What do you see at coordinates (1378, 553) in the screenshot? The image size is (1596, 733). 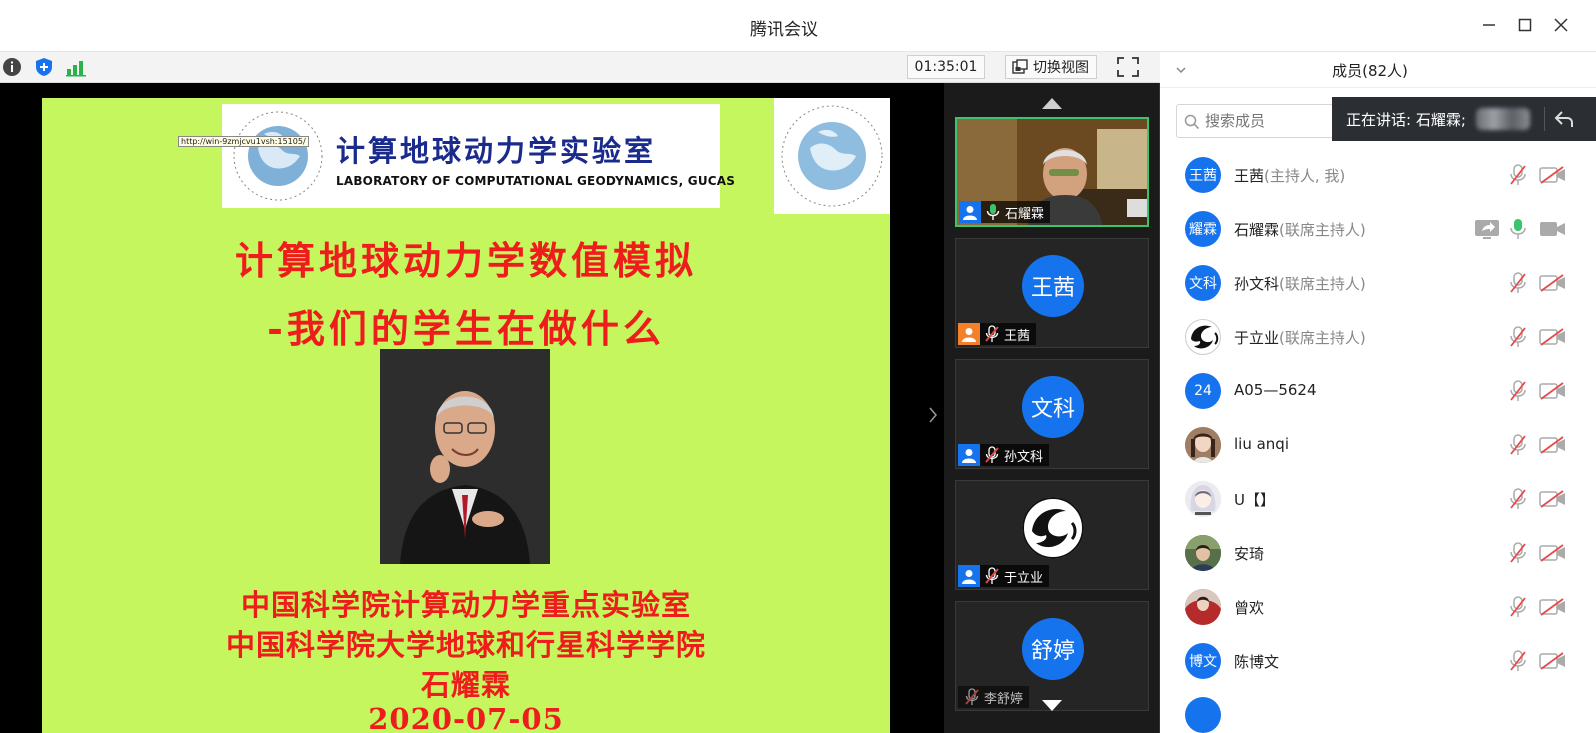 I see `member-row: 安琦` at bounding box center [1378, 553].